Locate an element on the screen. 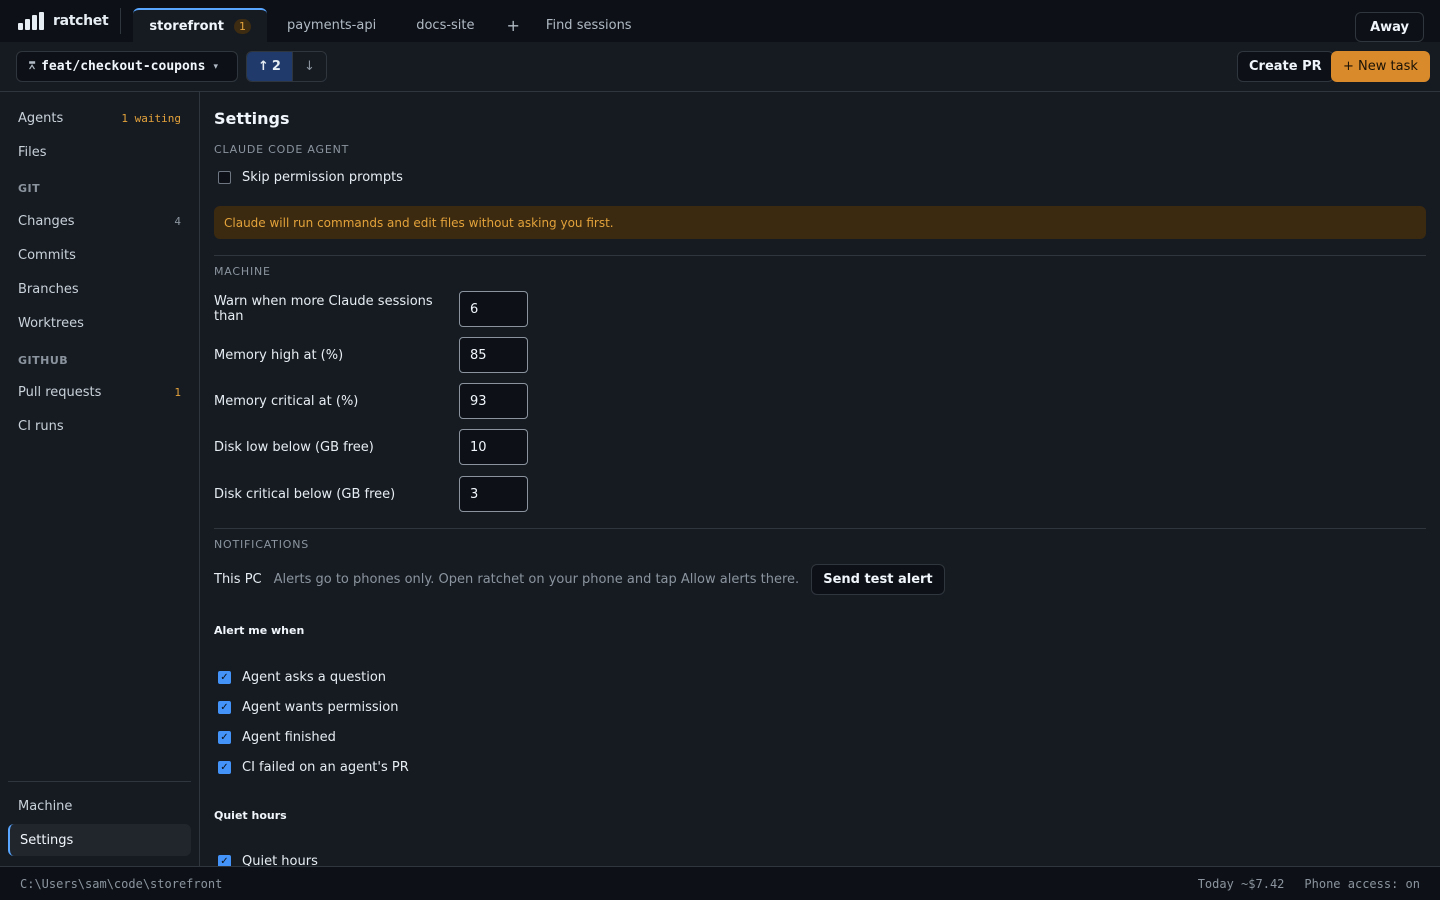  tab-storefront: storefront 1 is located at coordinates (200, 25).